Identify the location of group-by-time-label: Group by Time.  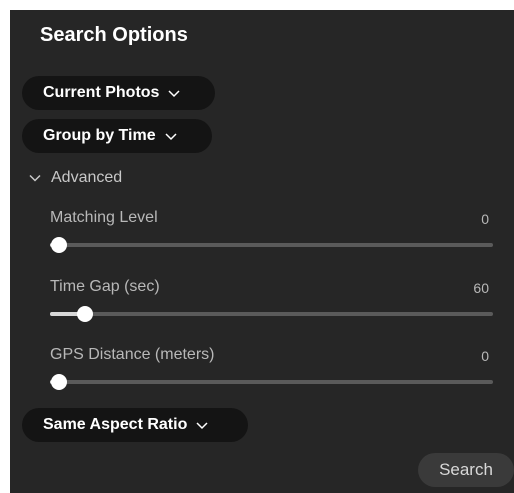
(99, 135).